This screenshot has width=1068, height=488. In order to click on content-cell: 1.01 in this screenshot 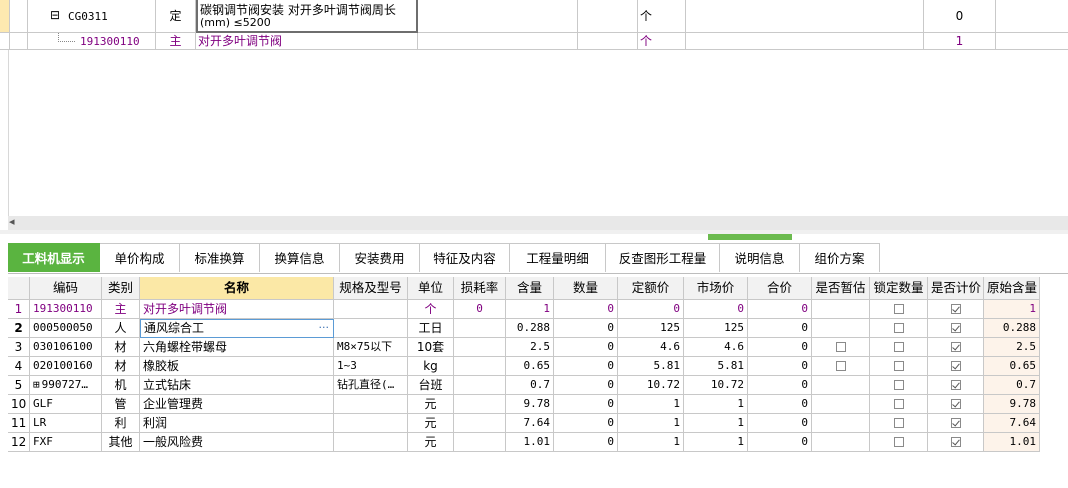, I will do `click(530, 442)`.